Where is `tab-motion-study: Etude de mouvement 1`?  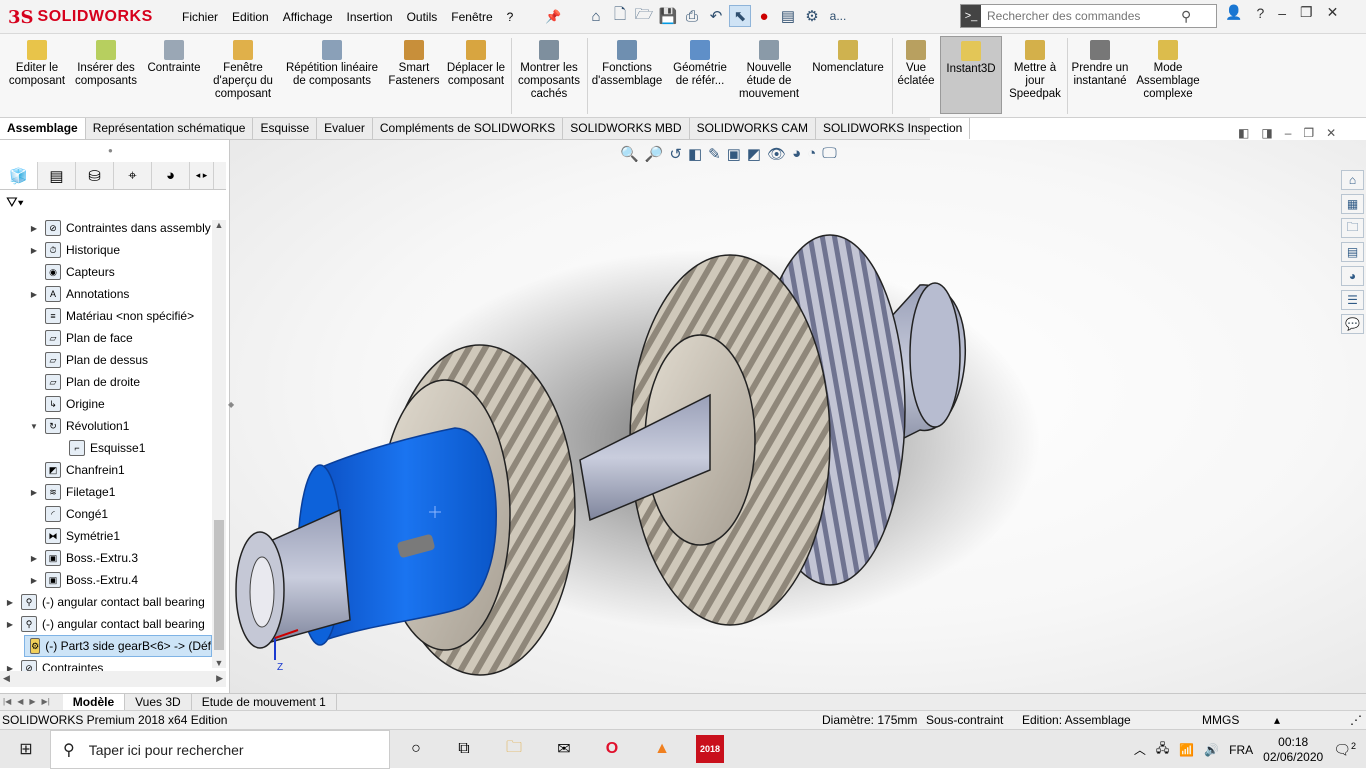 tab-motion-study: Etude de mouvement 1 is located at coordinates (264, 702).